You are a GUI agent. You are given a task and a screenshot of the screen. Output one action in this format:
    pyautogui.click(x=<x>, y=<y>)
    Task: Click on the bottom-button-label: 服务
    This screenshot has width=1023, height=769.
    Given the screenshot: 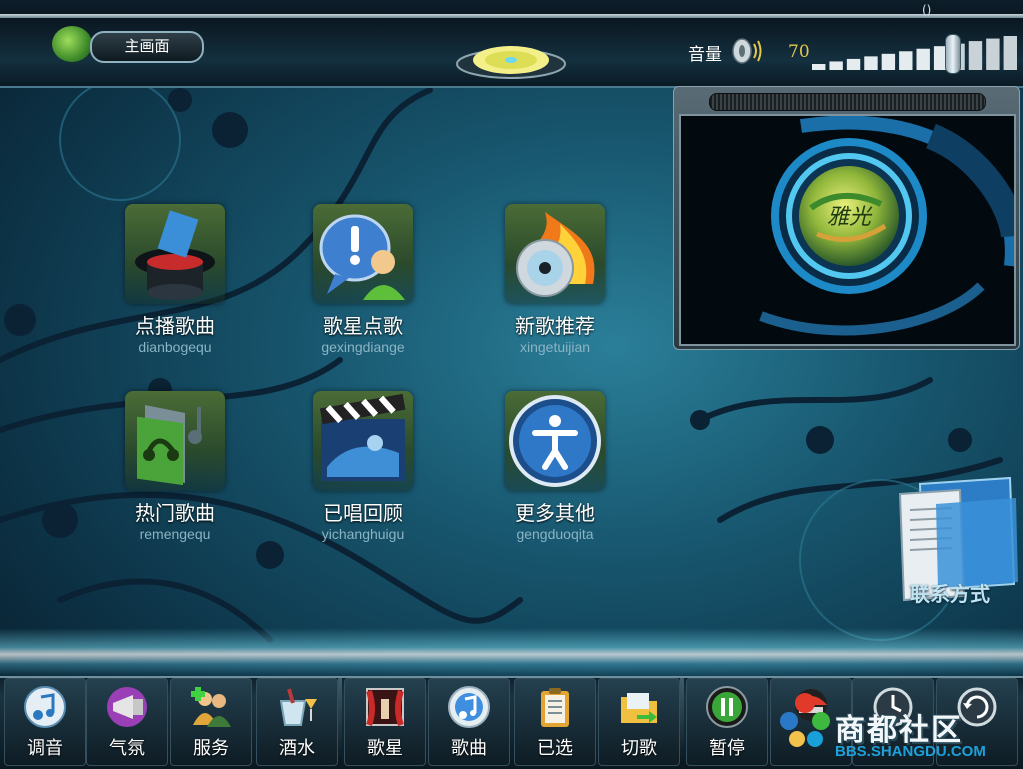 What is the action you would take?
    pyautogui.click(x=211, y=748)
    